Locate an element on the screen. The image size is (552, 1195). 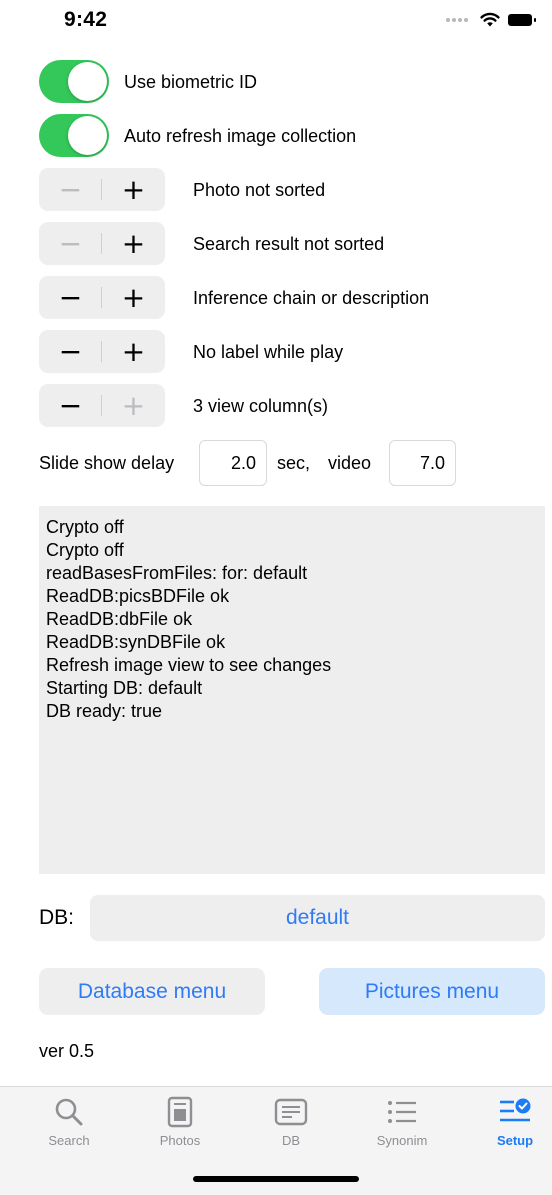
tab-setup: Setup is located at coordinates (513, 1121).